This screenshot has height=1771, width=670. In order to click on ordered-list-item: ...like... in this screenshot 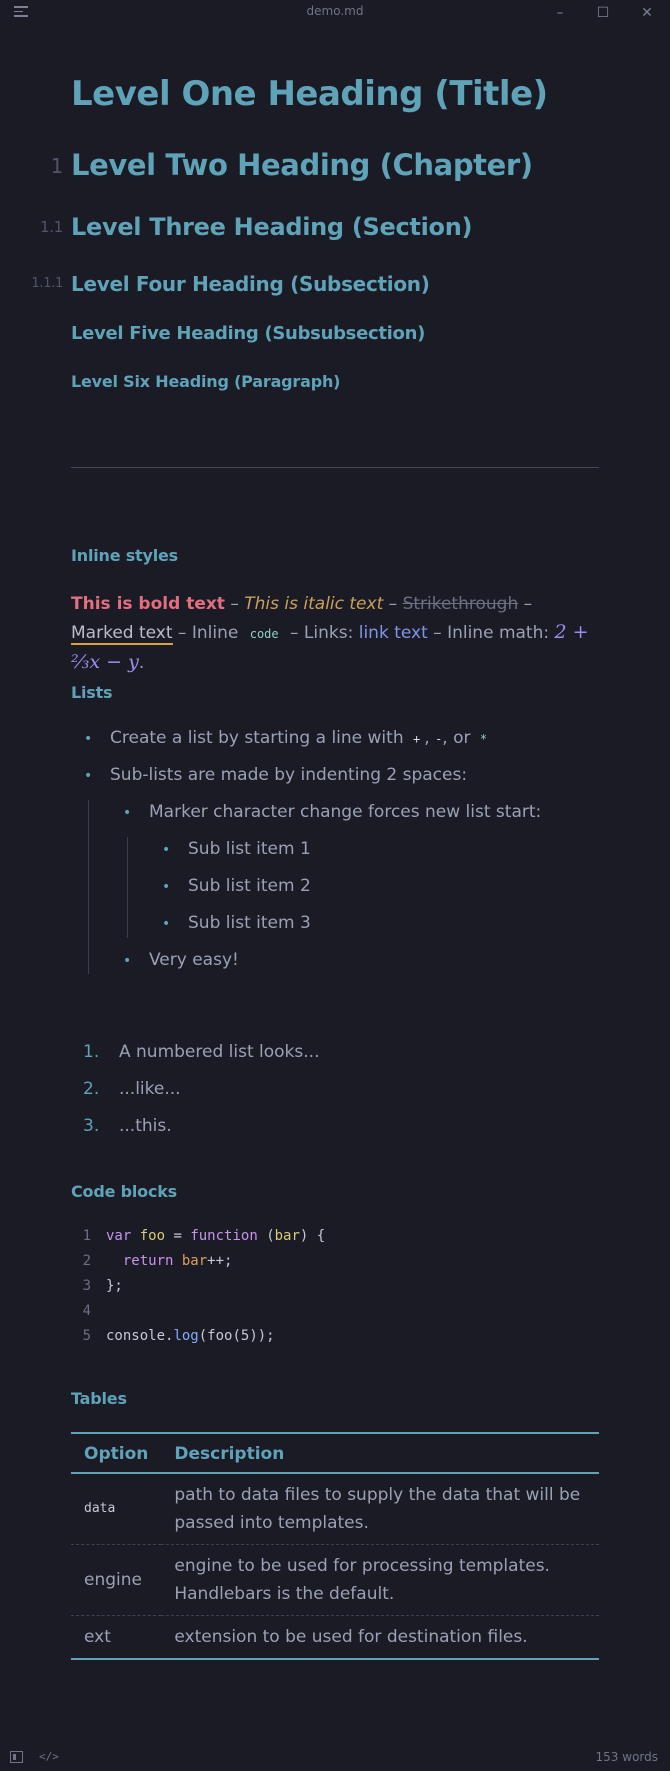, I will do `click(150, 1089)`.